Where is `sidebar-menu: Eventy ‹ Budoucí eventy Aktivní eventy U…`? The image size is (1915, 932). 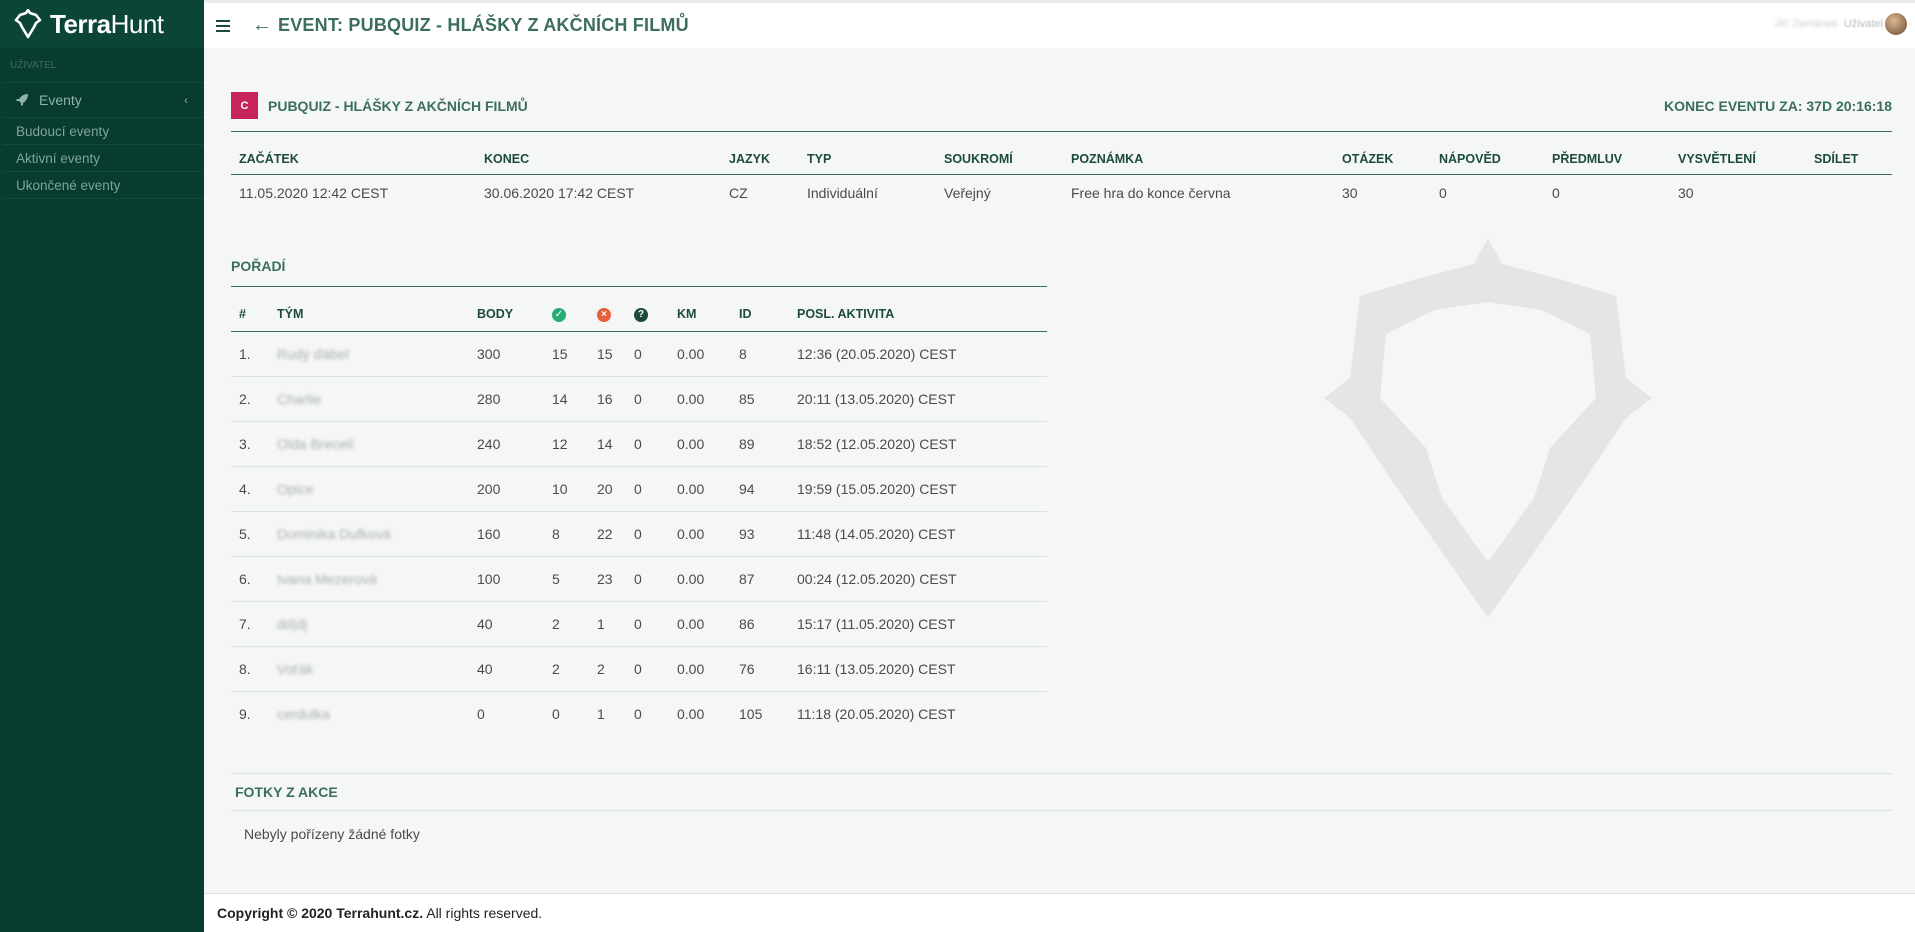
sidebar-menu: Eventy ‹ Budoucí eventy Aktivní eventy U… is located at coordinates (103, 140).